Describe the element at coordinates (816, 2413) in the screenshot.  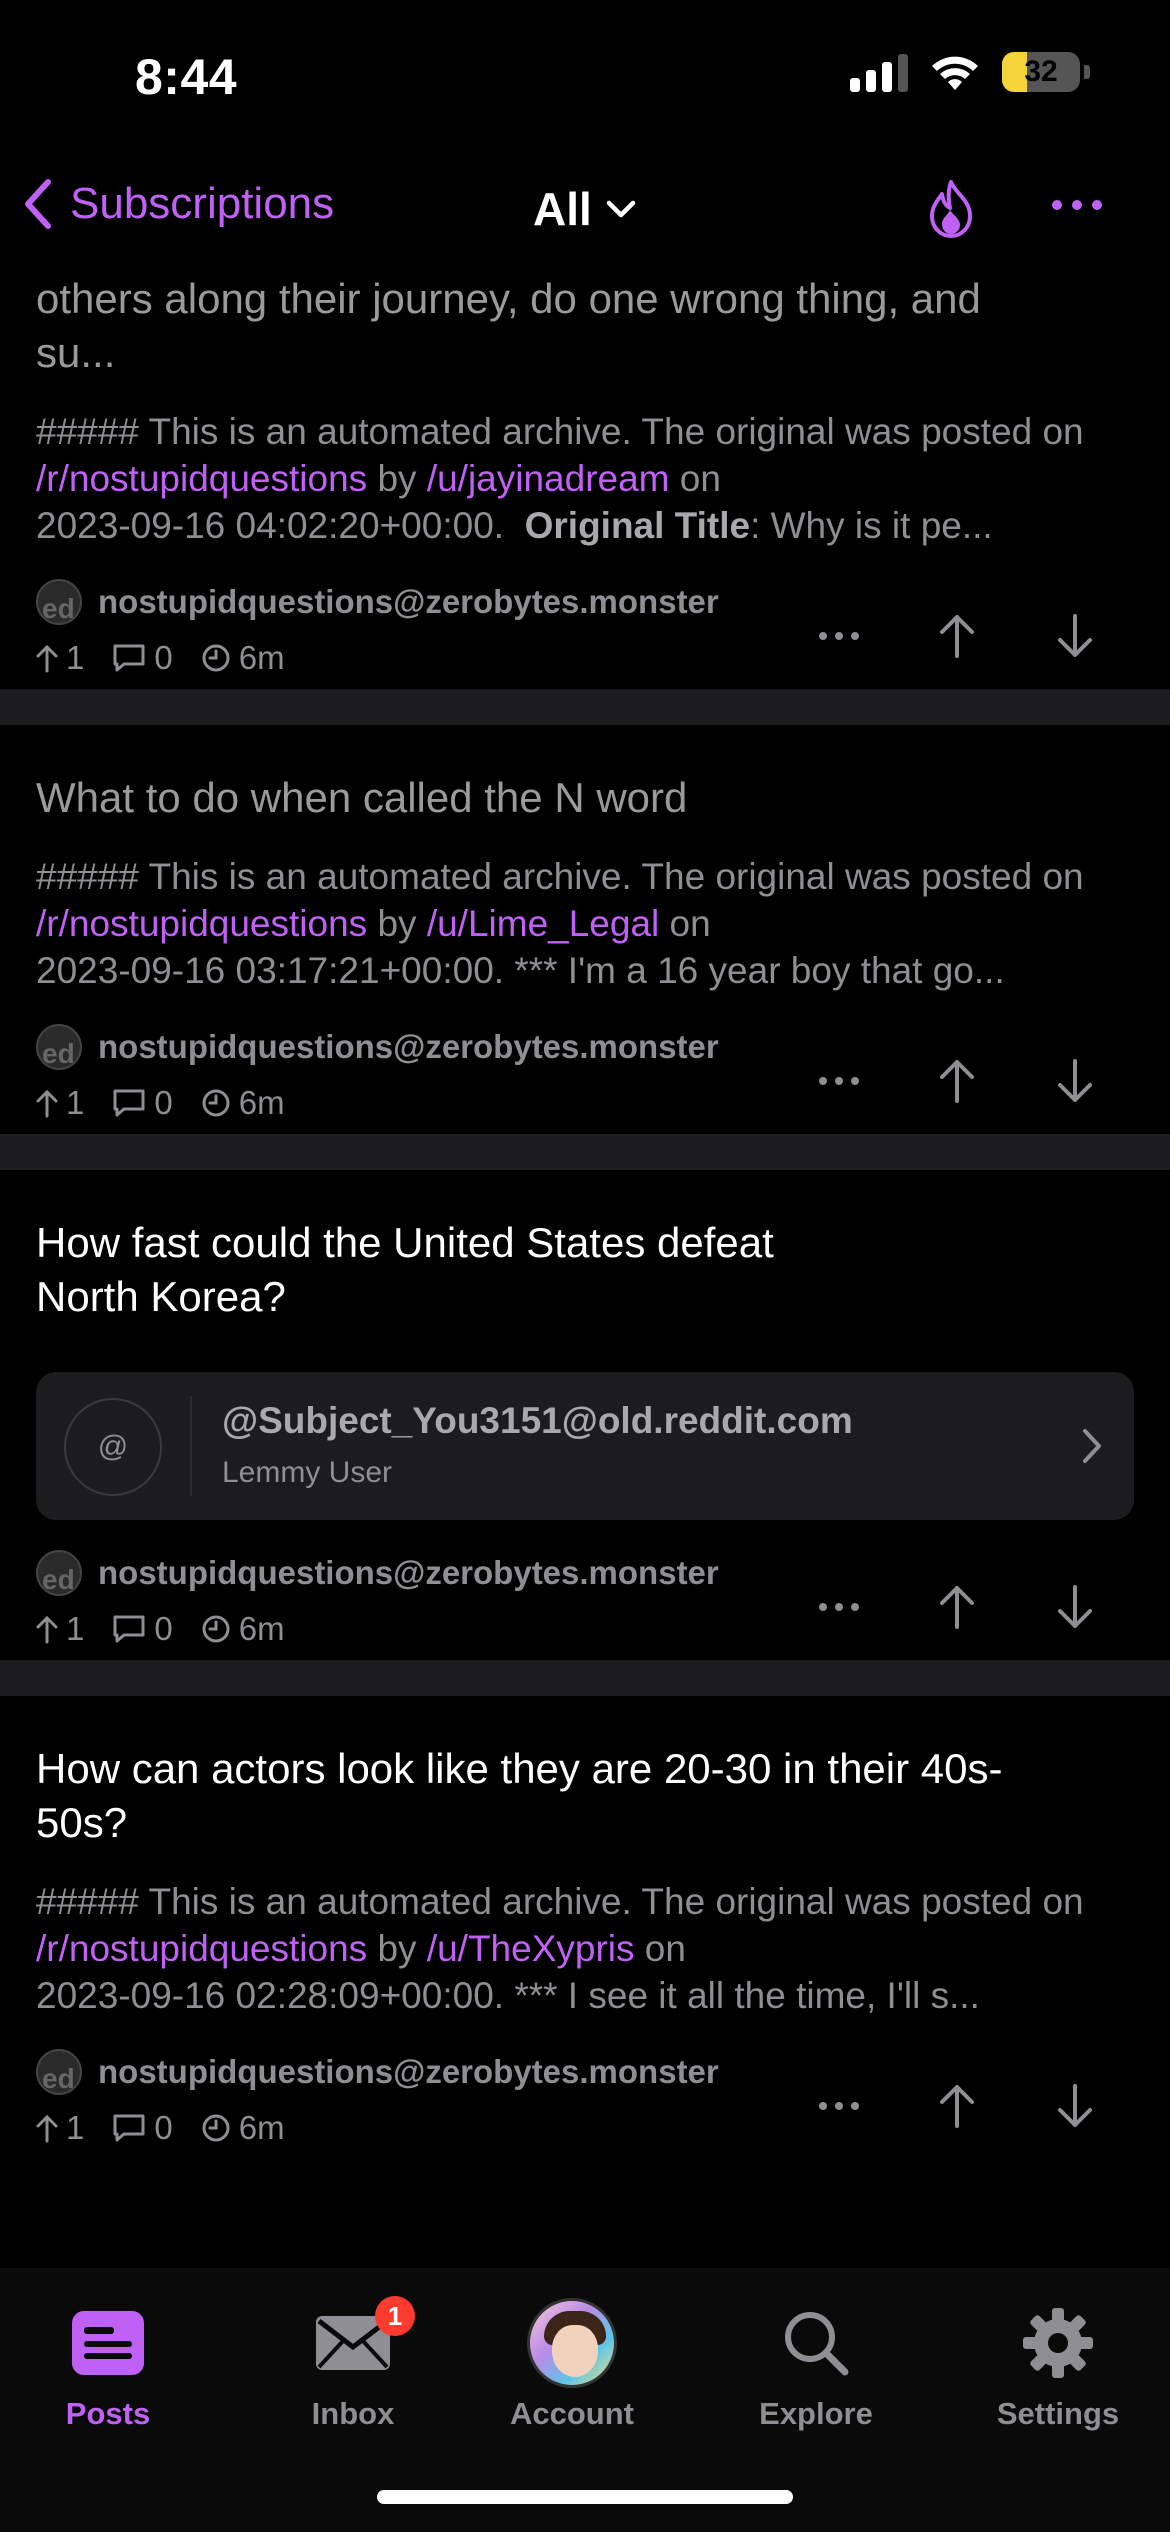
I see `tab-label: Explore` at that location.